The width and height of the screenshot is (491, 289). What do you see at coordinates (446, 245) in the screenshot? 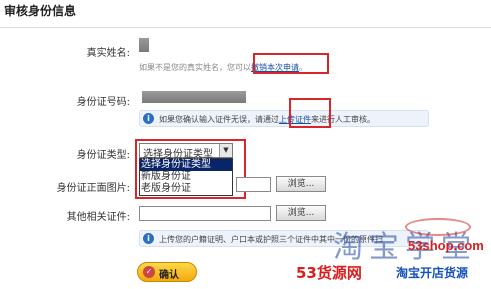
I see `watermark-url: 53shop.com` at bounding box center [446, 245].